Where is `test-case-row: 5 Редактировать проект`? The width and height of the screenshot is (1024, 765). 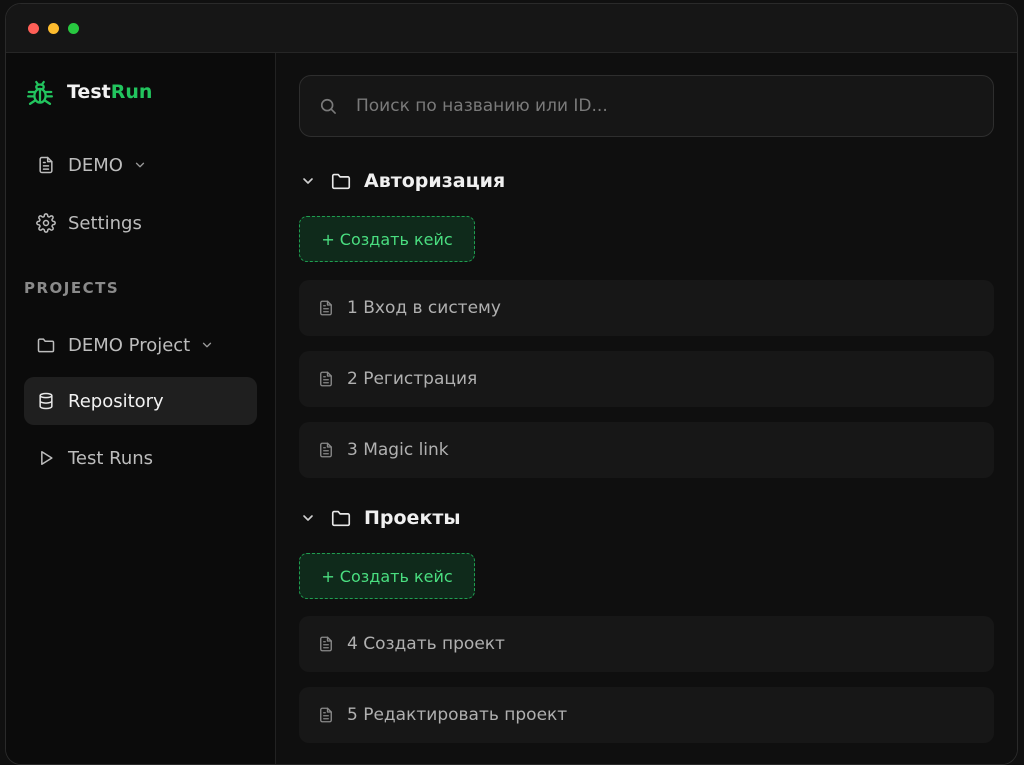
test-case-row: 5 Редактировать проект is located at coordinates (646, 715).